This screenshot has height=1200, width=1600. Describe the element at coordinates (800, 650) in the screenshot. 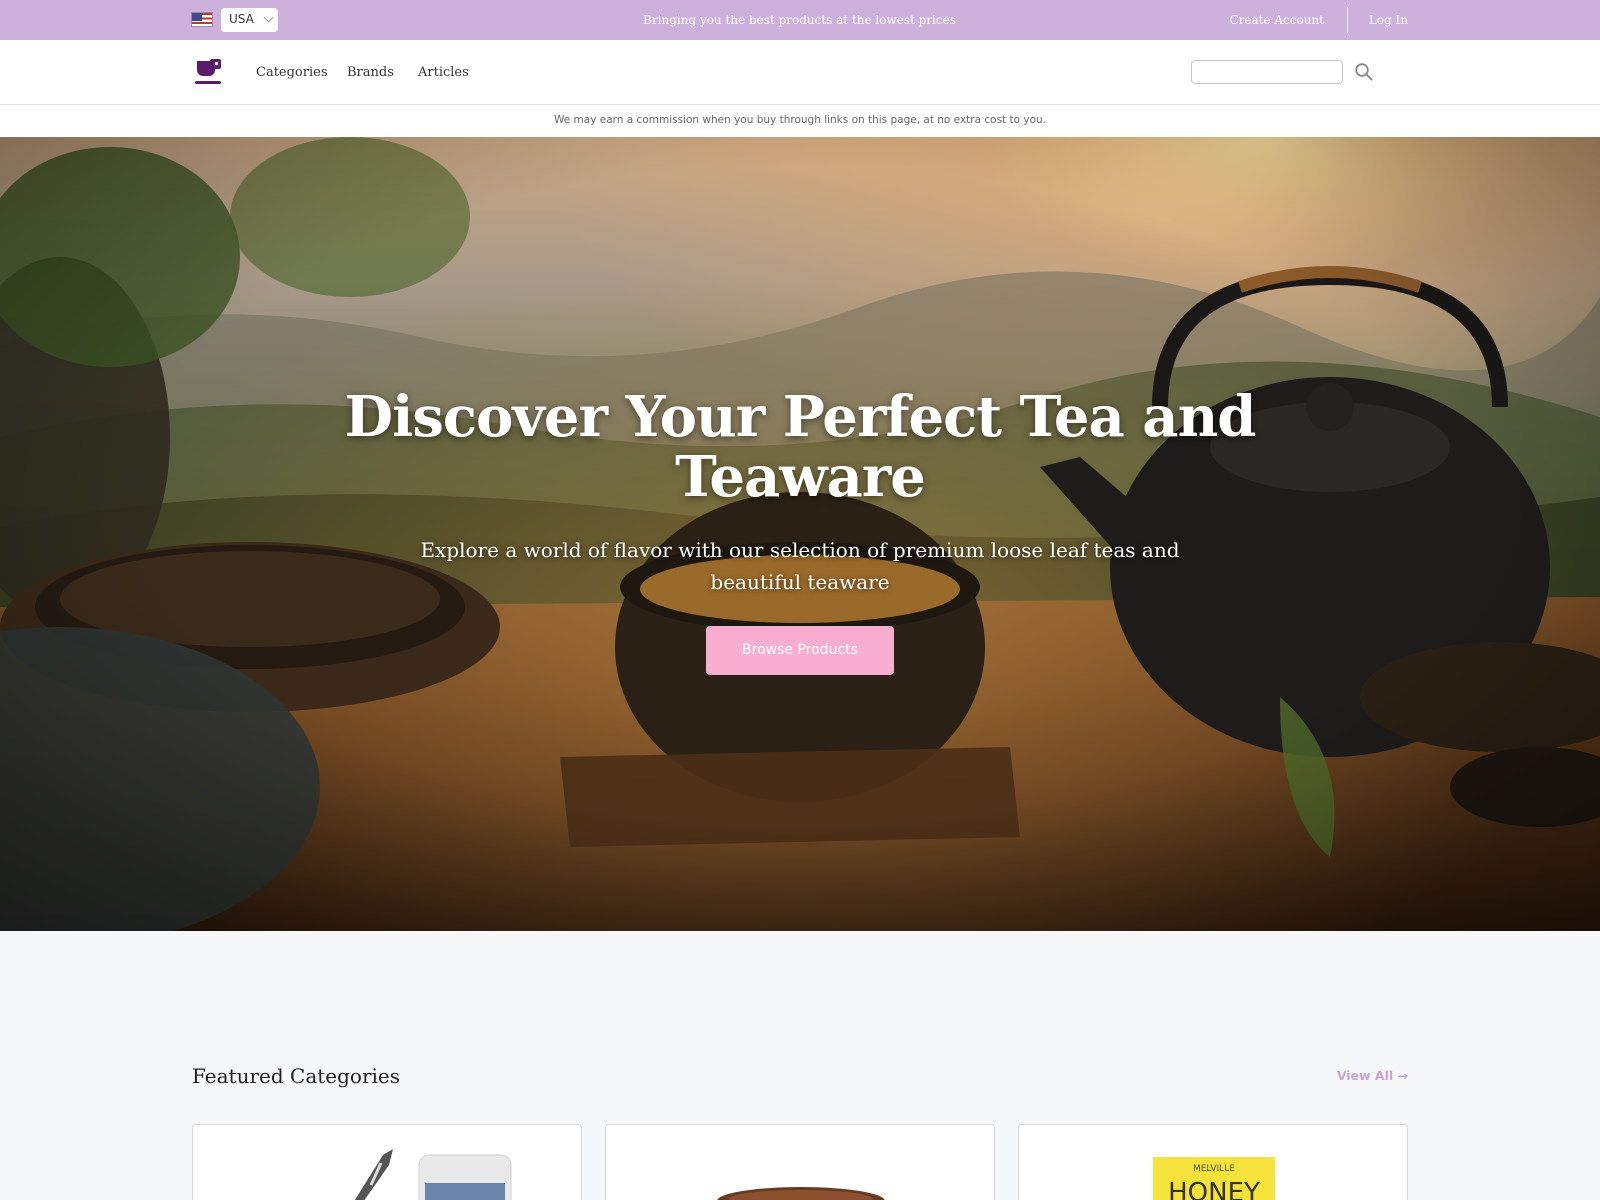

I see `browse-products-button: Browse Products` at that location.